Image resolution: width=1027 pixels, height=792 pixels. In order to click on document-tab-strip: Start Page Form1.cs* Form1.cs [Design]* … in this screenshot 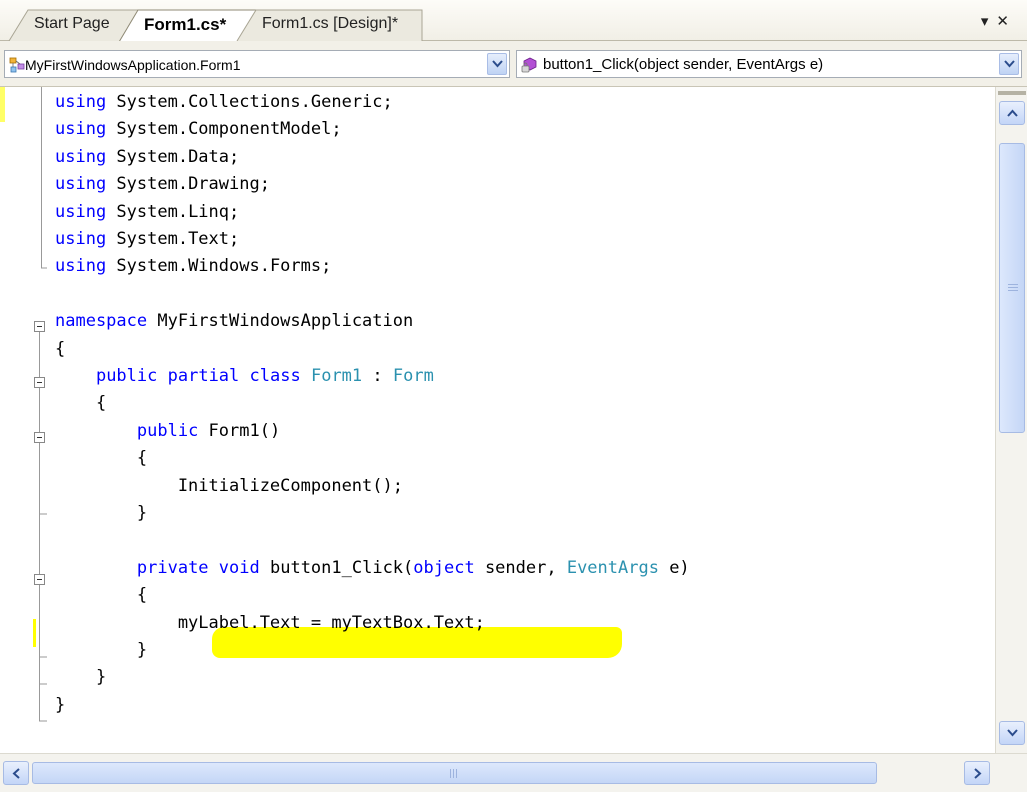, I will do `click(513, 20)`.